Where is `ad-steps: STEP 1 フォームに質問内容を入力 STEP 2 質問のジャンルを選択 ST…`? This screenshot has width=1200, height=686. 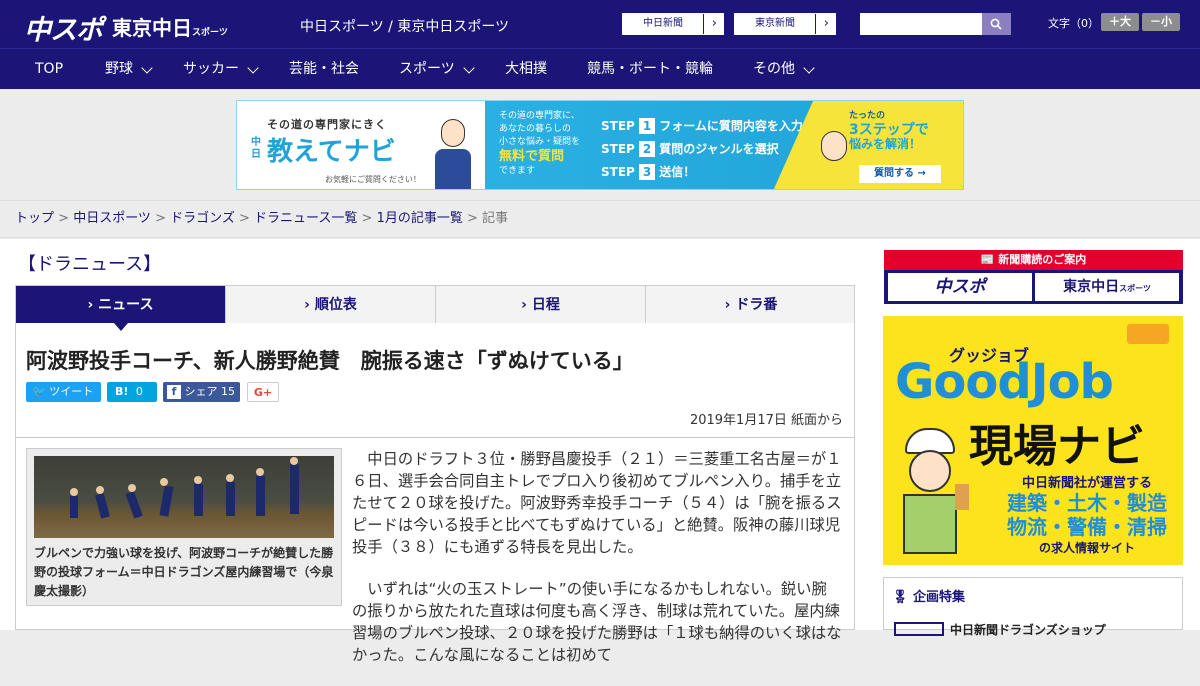 ad-steps: STEP 1 フォームに質問内容を入力 STEP 2 質問のジャンルを選択 ST… is located at coordinates (702, 149).